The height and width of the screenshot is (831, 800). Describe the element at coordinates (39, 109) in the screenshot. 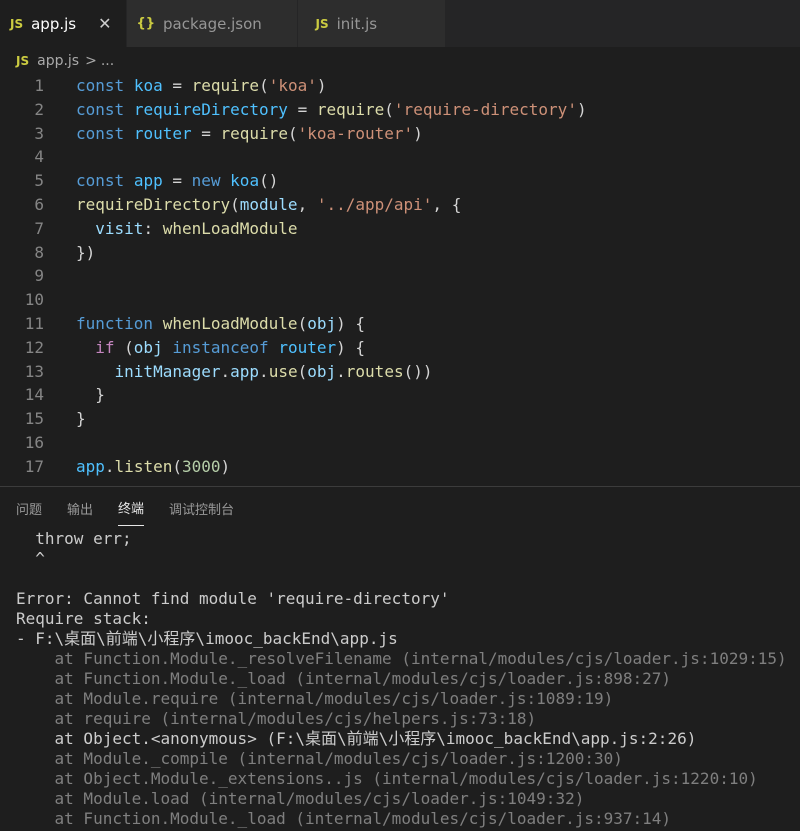

I see `line-number: 2` at that location.